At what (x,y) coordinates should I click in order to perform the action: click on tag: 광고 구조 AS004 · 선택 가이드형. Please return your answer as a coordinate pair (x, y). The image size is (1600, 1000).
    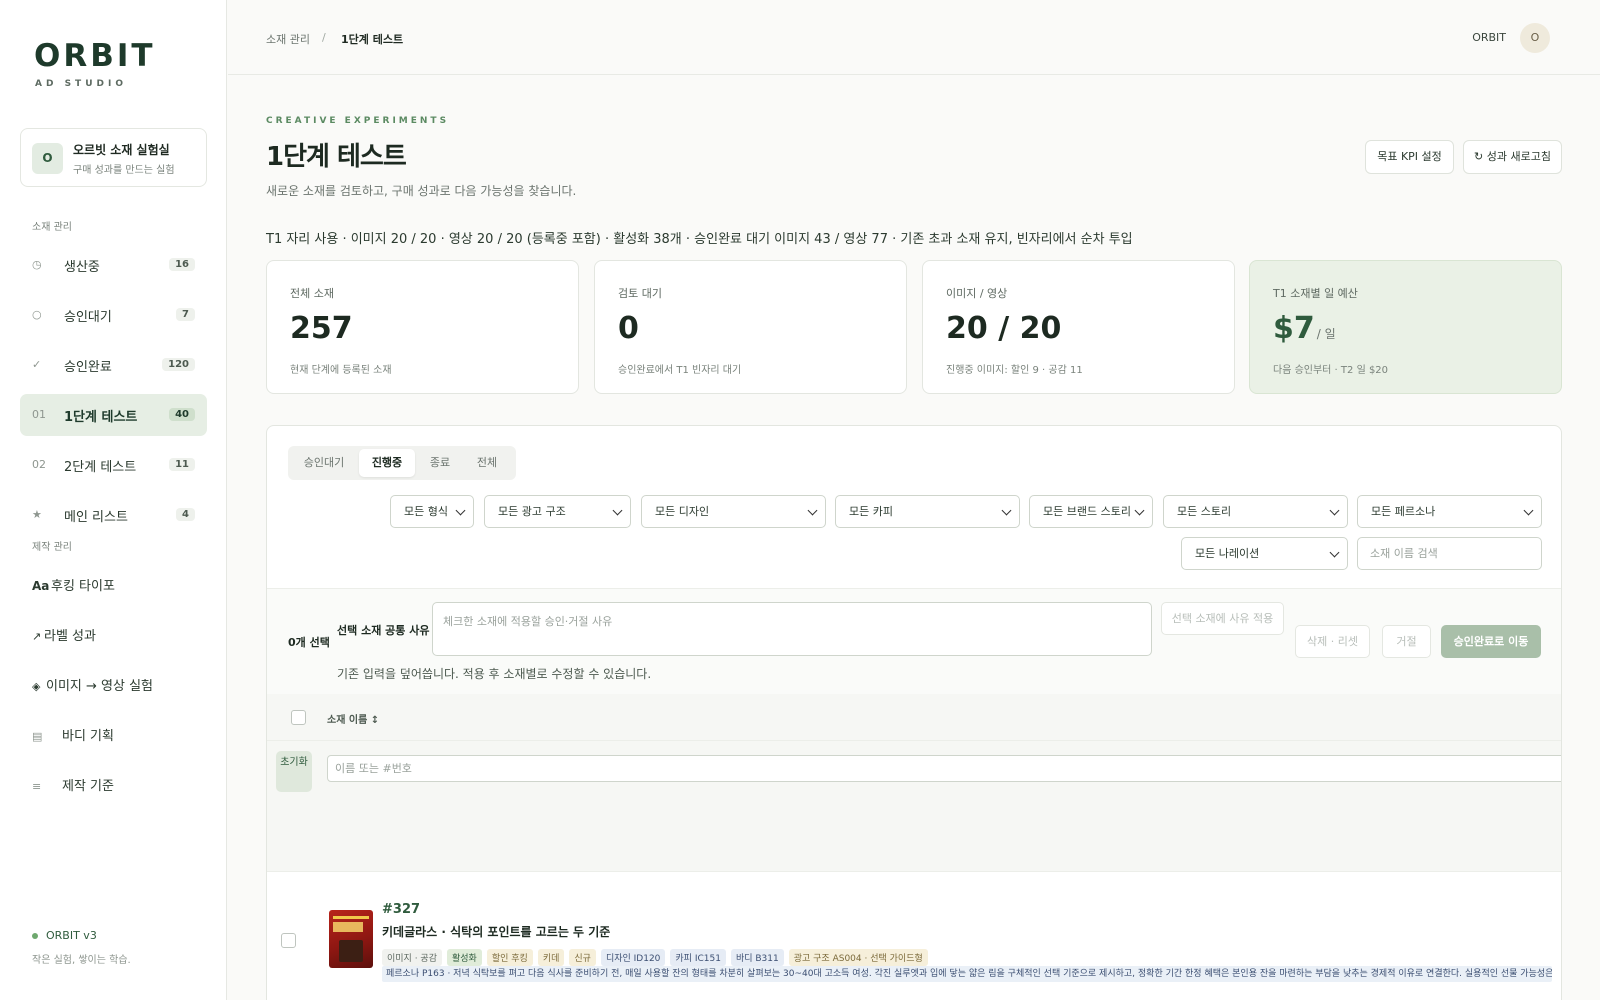
    Looking at the image, I should click on (858, 957).